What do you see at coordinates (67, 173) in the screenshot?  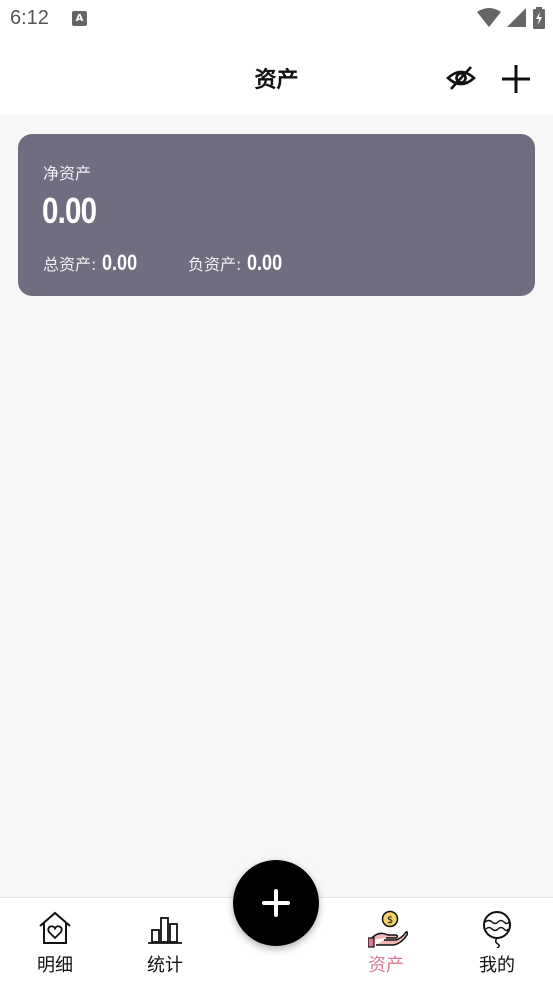 I see `net-assets-label: 净资产` at bounding box center [67, 173].